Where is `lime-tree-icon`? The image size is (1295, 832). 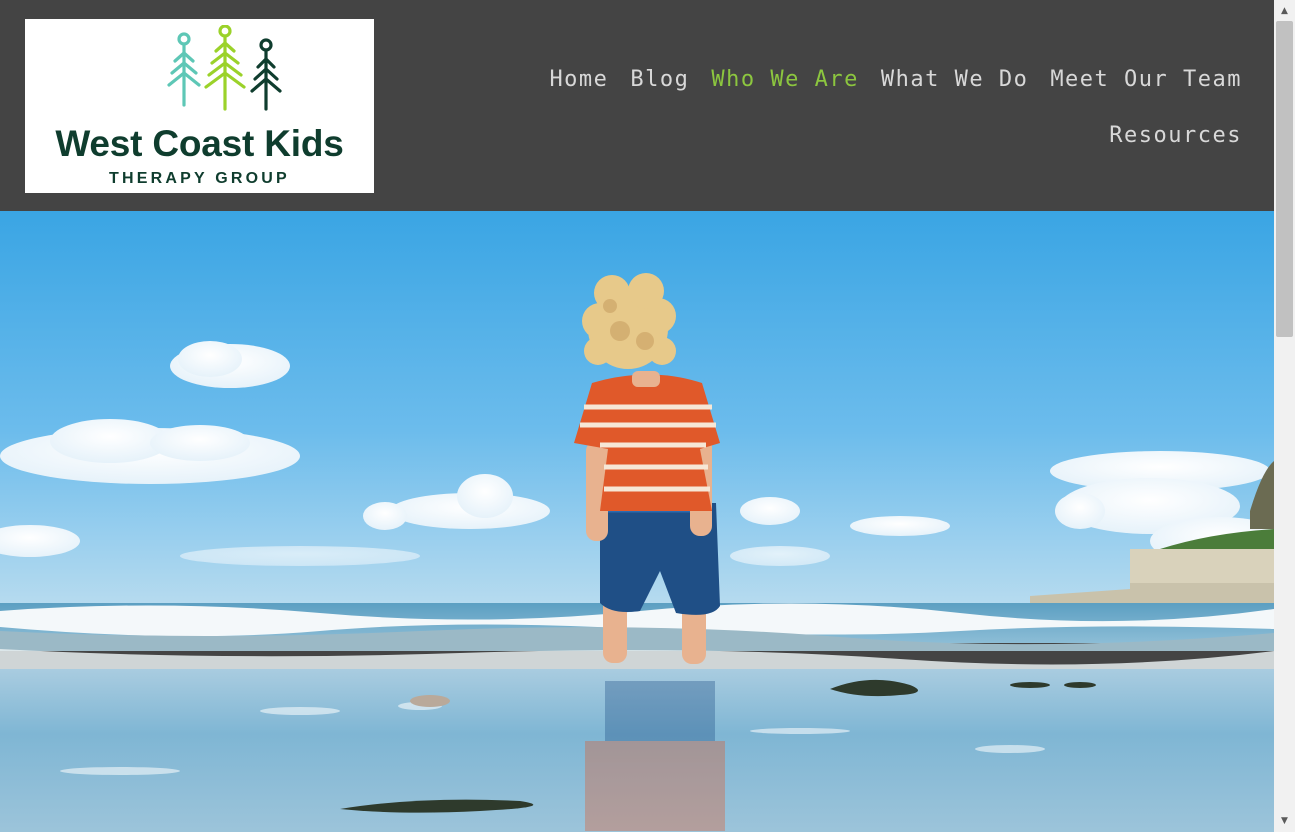 lime-tree-icon is located at coordinates (225, 68).